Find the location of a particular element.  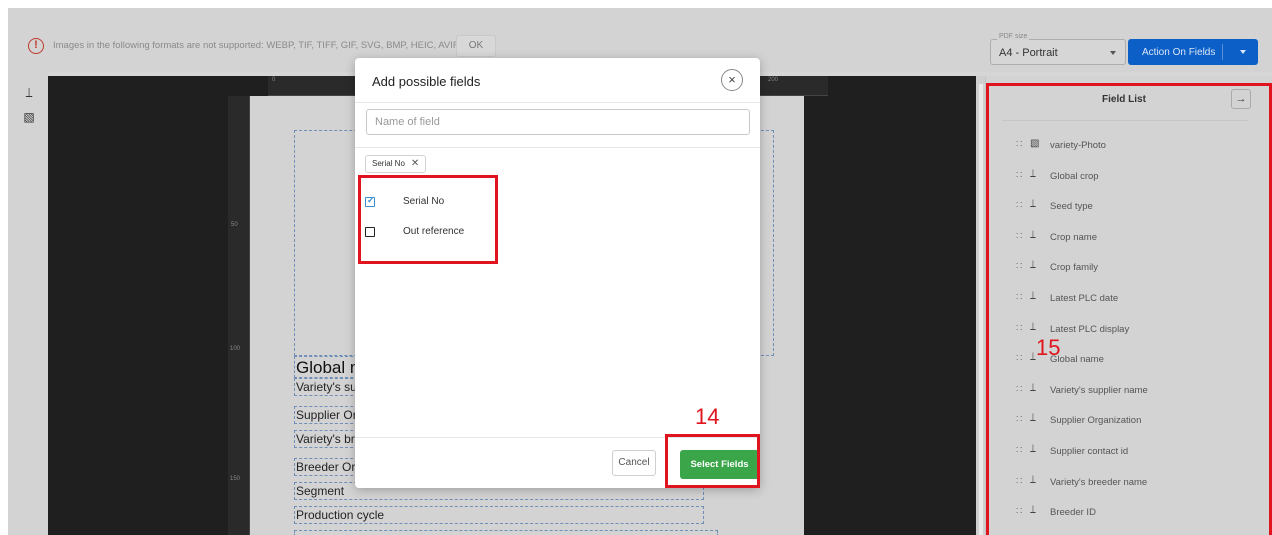

ruler-label: 200 is located at coordinates (773, 80).